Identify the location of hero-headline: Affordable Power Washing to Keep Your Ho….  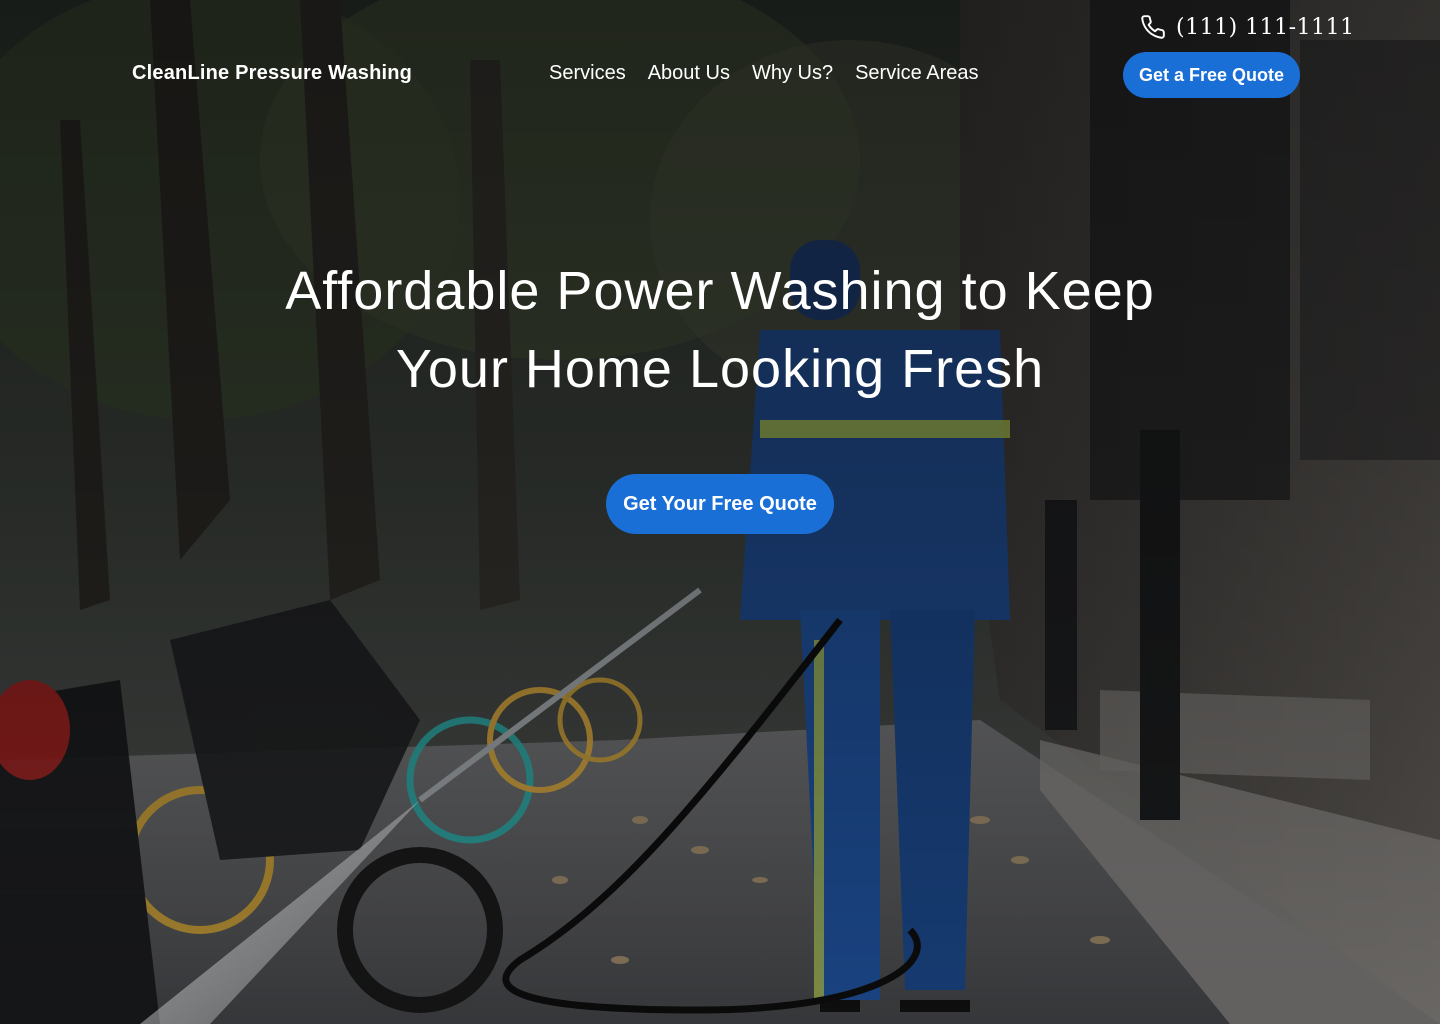
(720, 330).